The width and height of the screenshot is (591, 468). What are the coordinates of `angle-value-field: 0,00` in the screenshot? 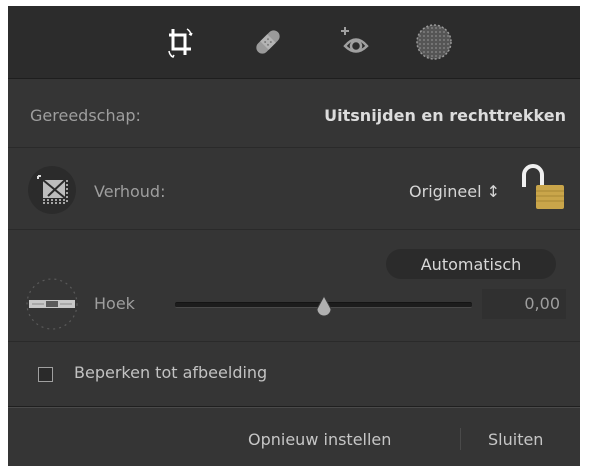 It's located at (524, 304).